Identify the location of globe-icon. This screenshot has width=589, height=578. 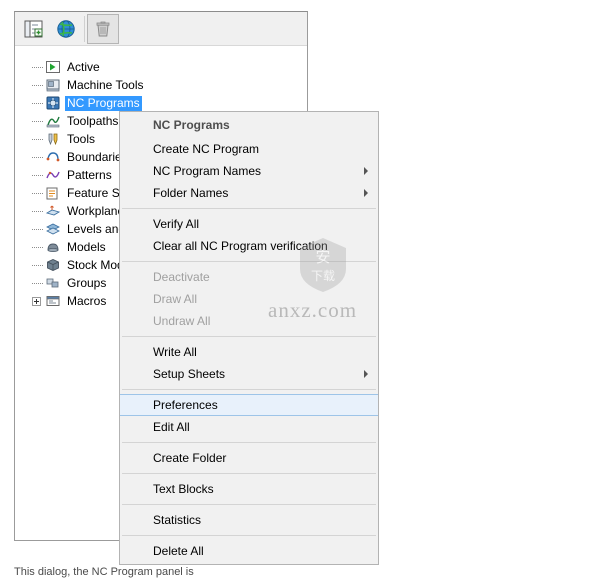
(66, 28).